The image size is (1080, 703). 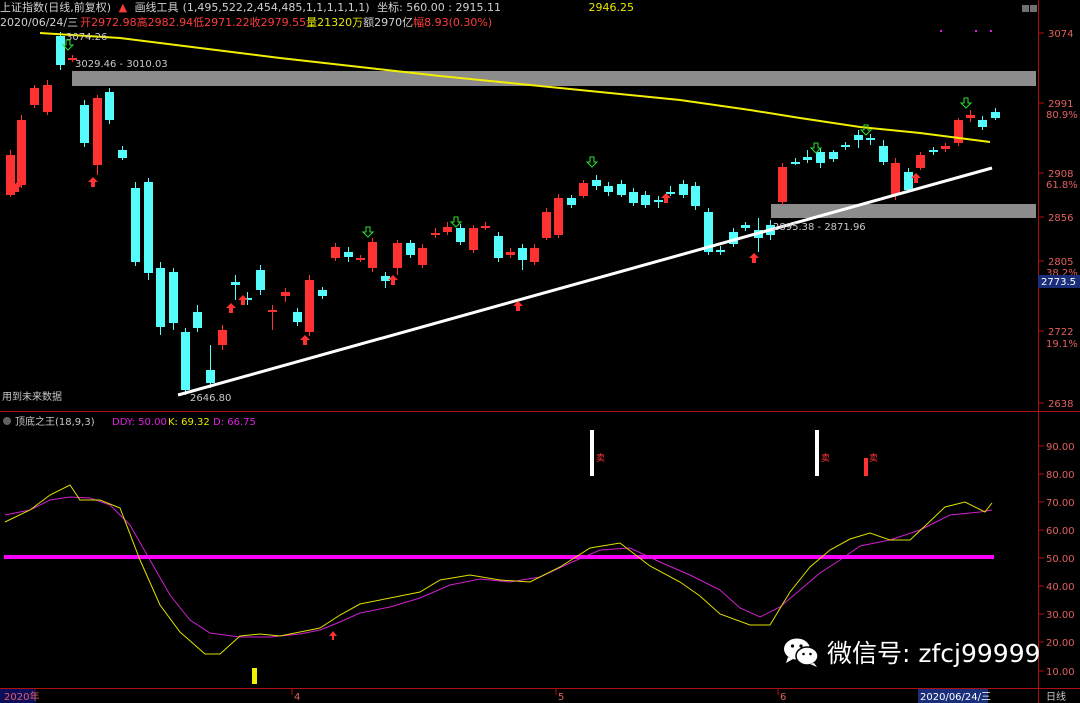 I want to click on next-icon, so click(x=1033, y=8).